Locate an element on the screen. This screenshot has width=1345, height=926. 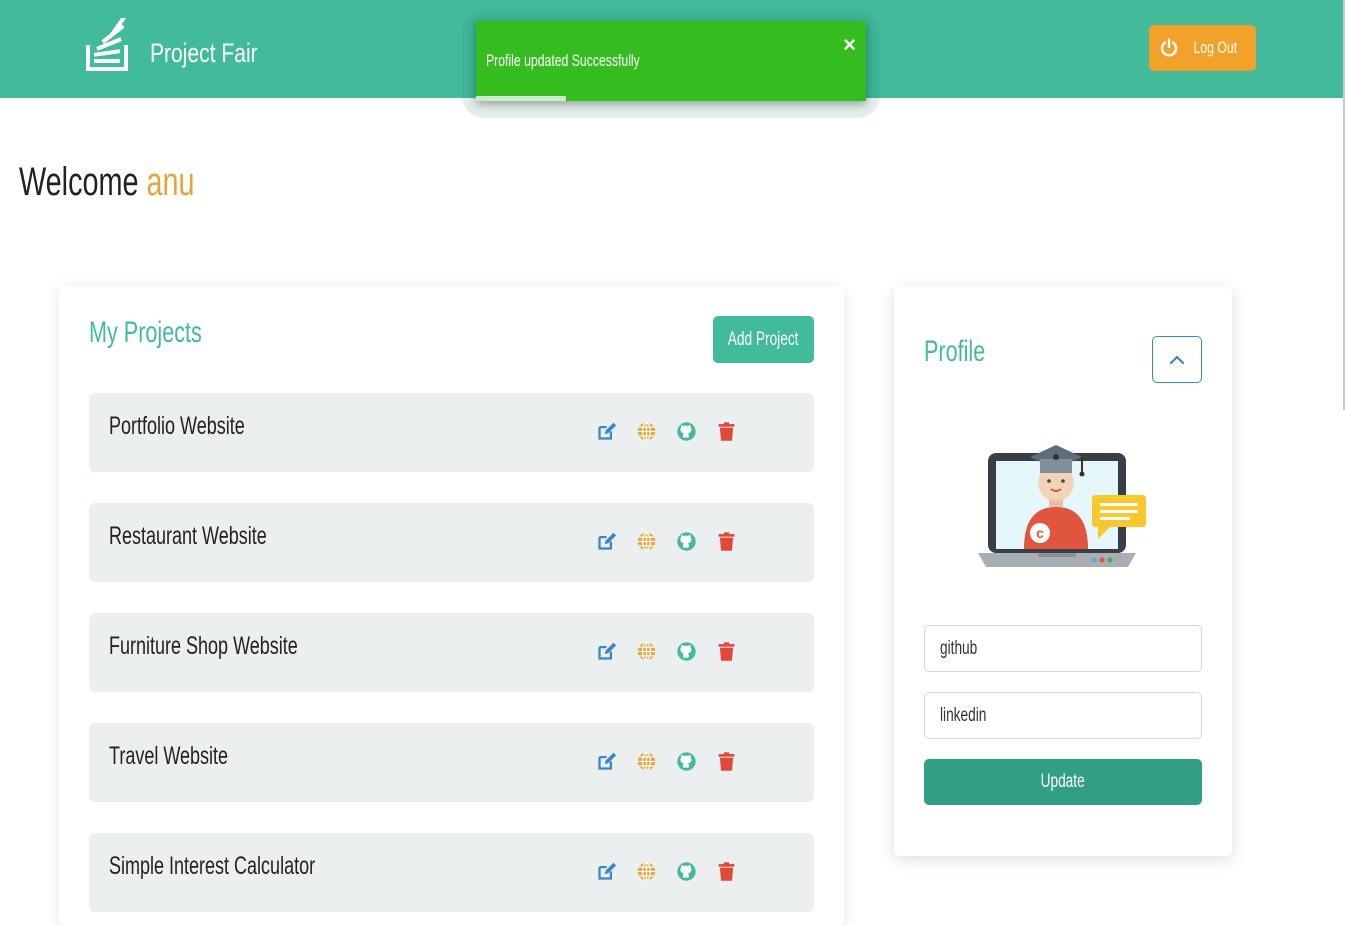
stack-logo-icon is located at coordinates (107, 44).